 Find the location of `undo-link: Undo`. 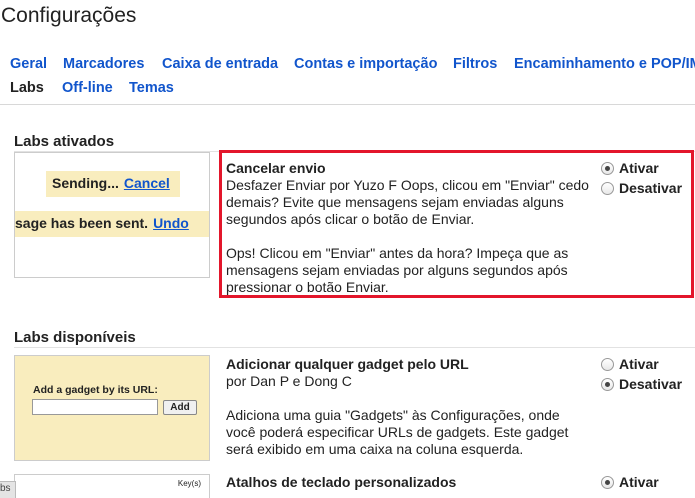

undo-link: Undo is located at coordinates (171, 223).